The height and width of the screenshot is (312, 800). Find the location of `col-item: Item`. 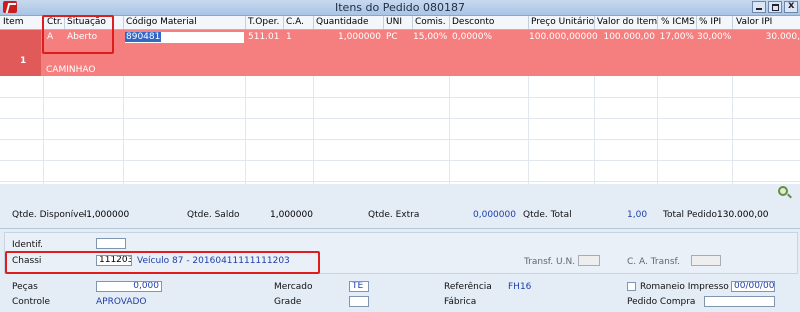

col-item: Item is located at coordinates (13, 22).